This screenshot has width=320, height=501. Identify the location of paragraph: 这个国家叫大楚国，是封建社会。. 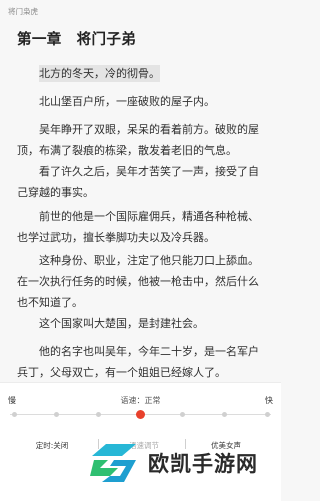
(141, 323).